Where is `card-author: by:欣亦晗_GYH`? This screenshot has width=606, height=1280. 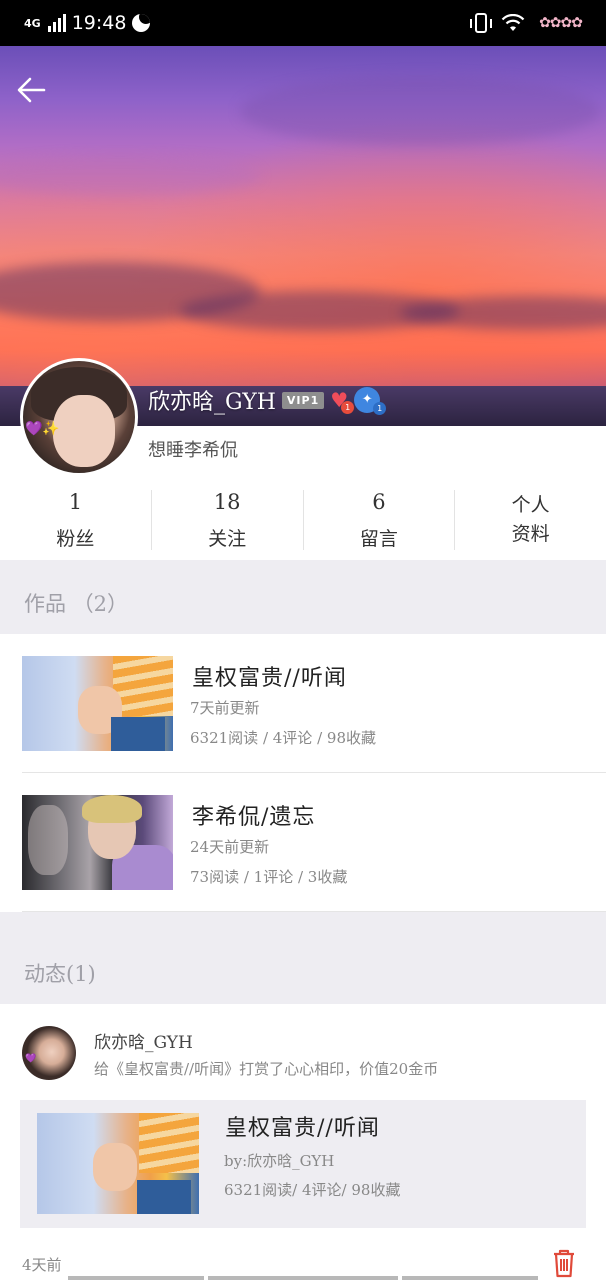
card-author: by:欣亦晗_GYH is located at coordinates (279, 1161).